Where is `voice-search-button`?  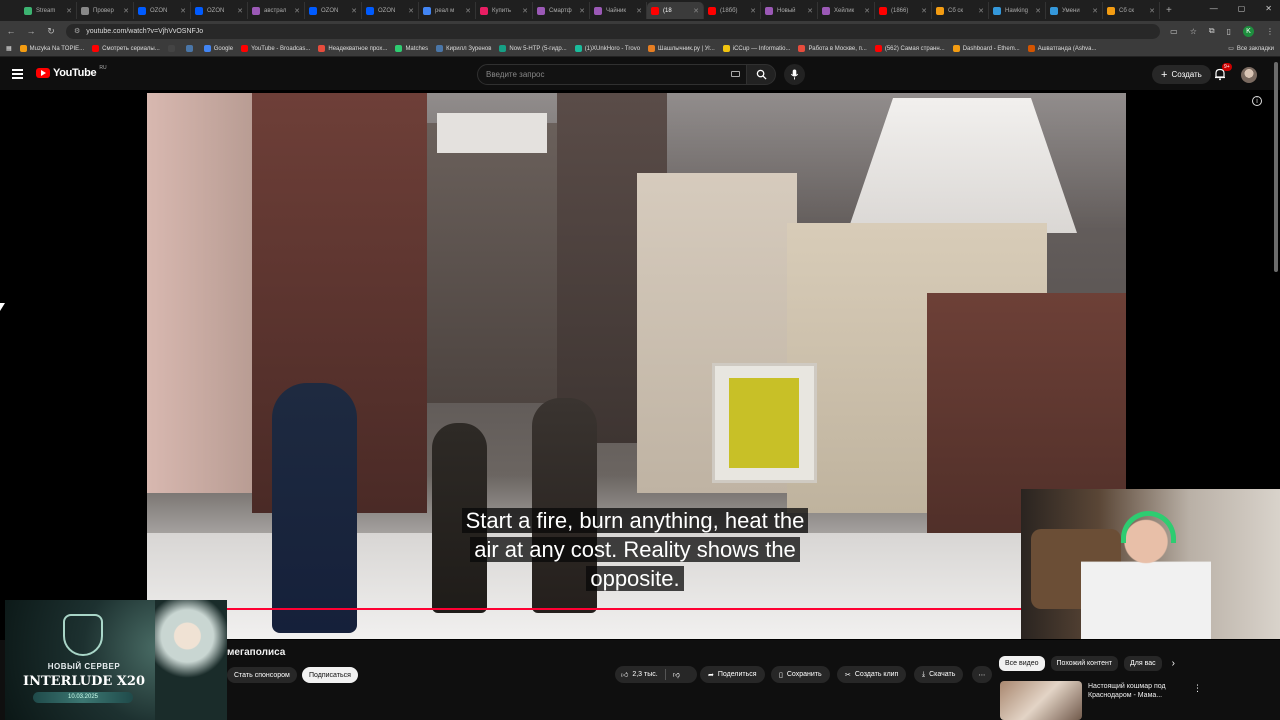 voice-search-button is located at coordinates (794, 74).